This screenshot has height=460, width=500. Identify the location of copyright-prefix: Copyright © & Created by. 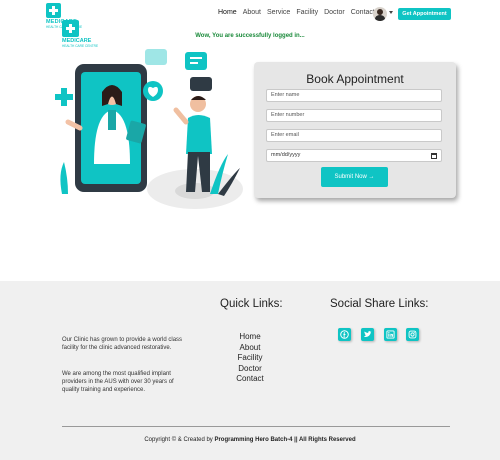
(179, 440).